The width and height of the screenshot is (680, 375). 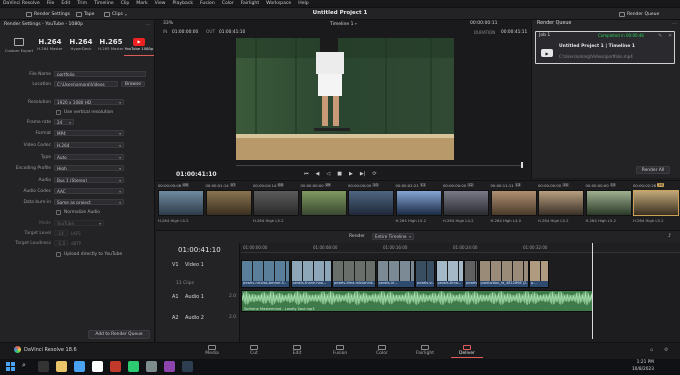 What do you see at coordinates (125, 3) in the screenshot?
I see `menu-item-clip: Clip` at bounding box center [125, 3].